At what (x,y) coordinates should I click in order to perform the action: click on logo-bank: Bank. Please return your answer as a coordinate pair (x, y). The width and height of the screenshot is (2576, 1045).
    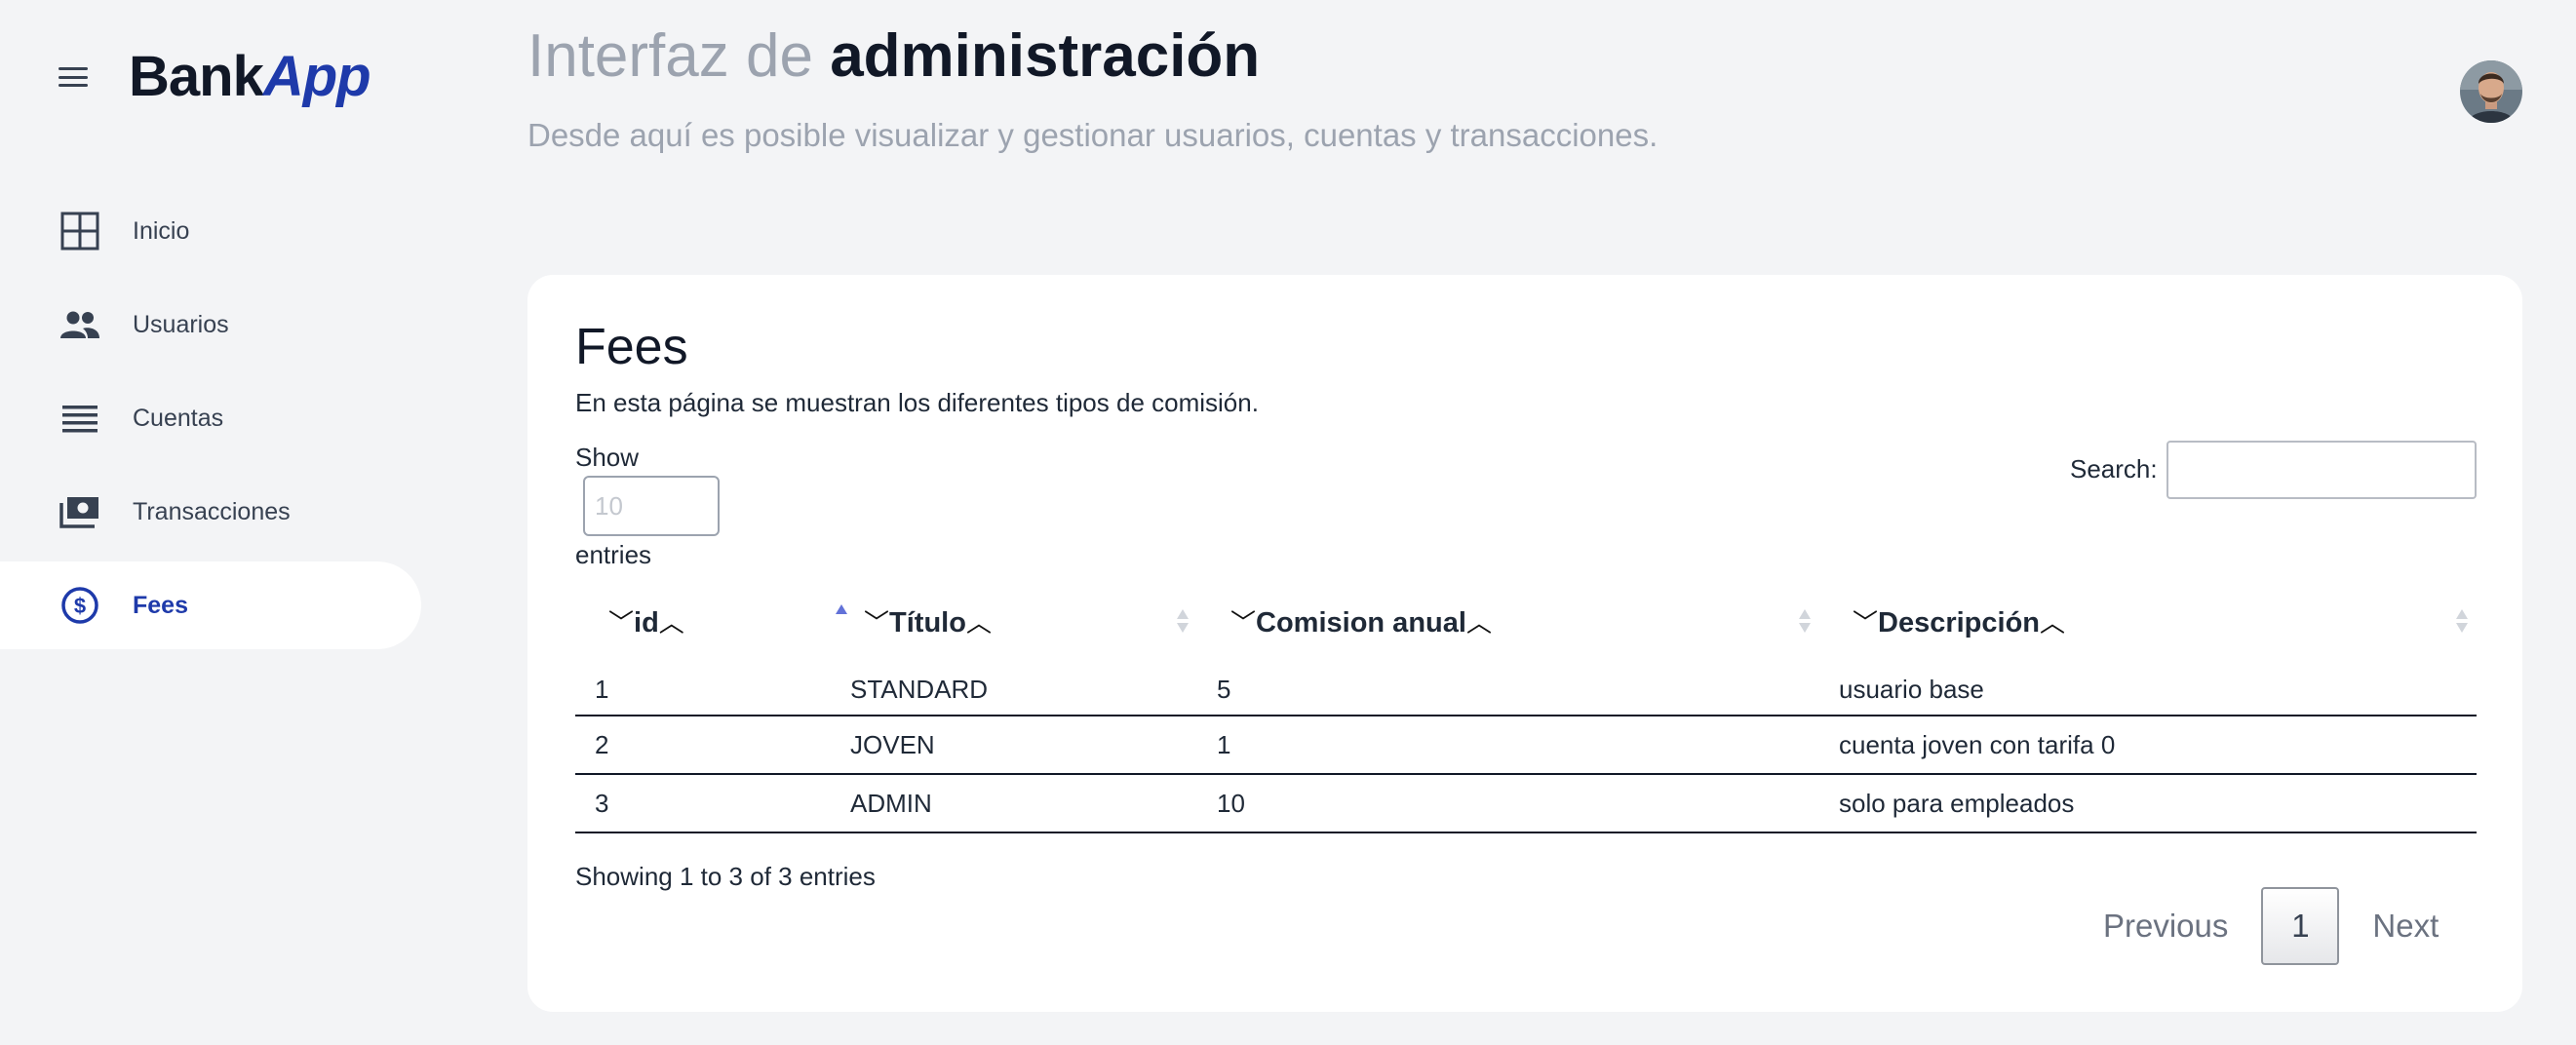
    Looking at the image, I should click on (196, 76).